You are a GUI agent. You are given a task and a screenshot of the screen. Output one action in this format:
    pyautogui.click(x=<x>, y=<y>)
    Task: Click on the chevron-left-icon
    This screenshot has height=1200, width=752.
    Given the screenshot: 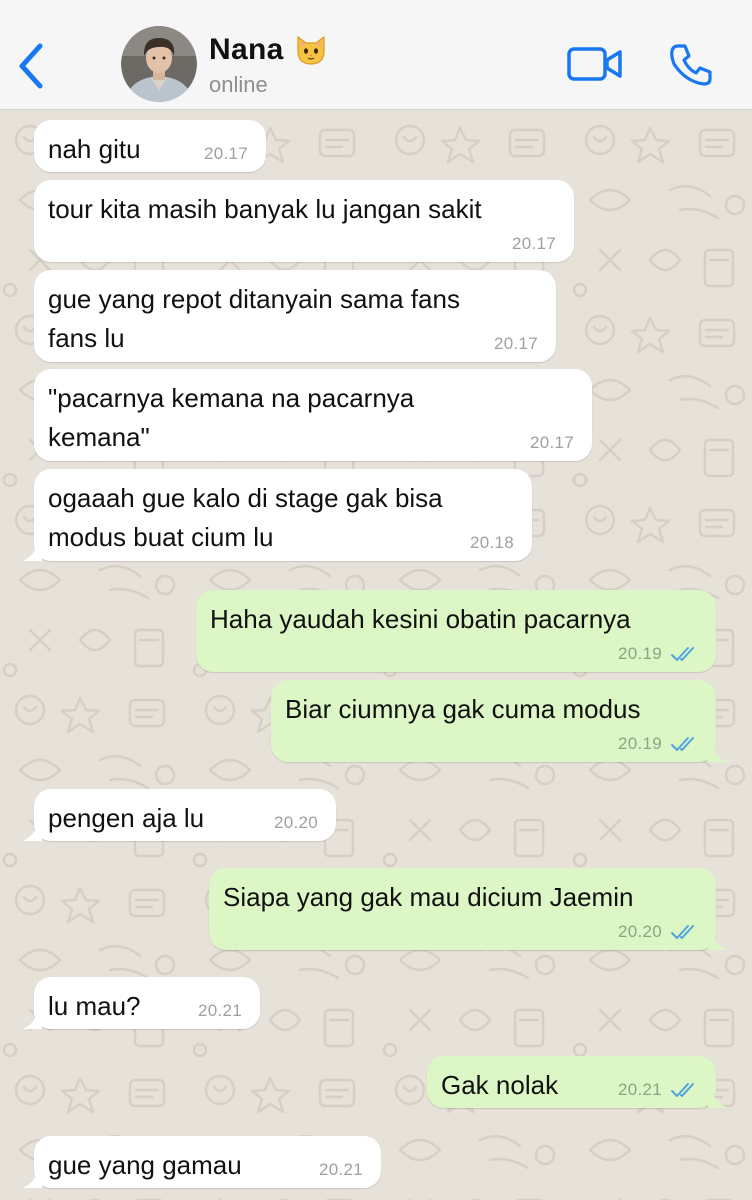 What is the action you would take?
    pyautogui.click(x=31, y=66)
    